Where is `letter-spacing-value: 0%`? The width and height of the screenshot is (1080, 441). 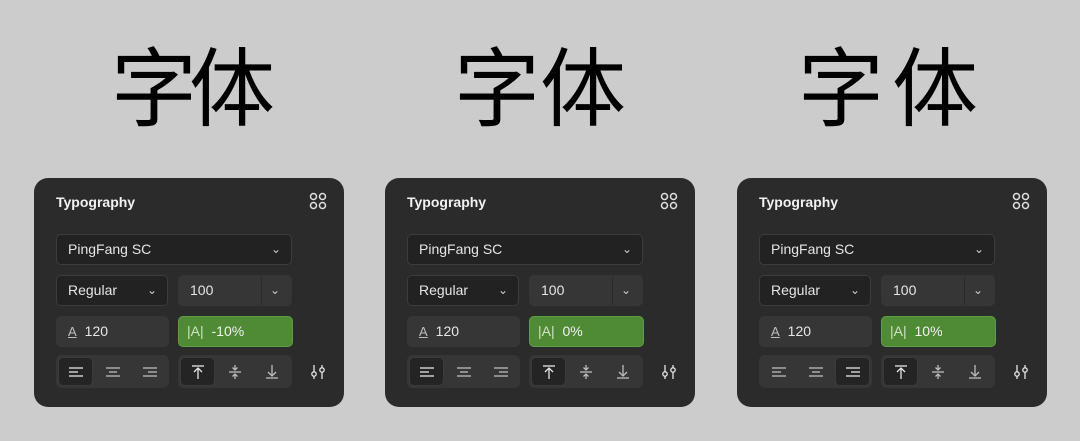 letter-spacing-value: 0% is located at coordinates (572, 331).